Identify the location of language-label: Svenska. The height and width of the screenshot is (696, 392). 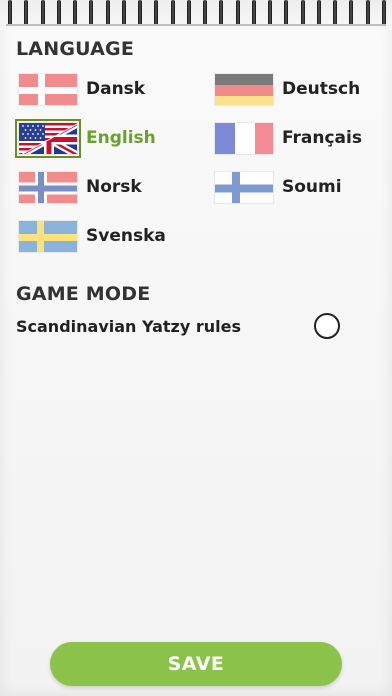
(126, 236).